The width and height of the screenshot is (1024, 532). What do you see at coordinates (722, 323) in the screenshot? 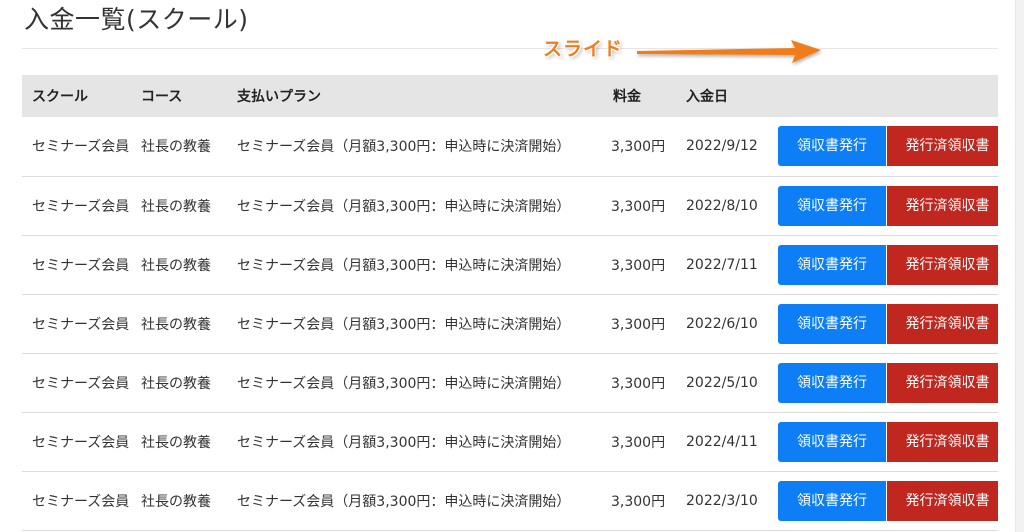
I see `cell-date: 2022/6/10` at bounding box center [722, 323].